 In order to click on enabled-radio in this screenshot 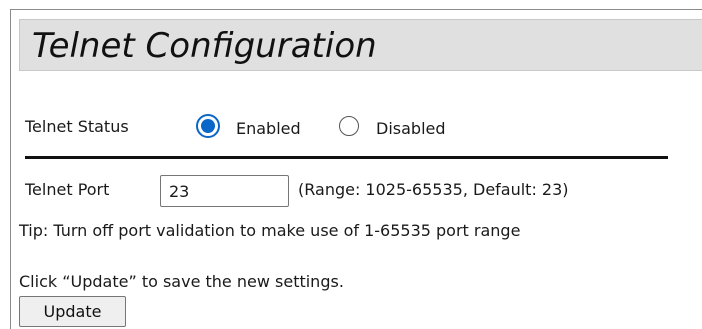, I will do `click(208, 126)`.